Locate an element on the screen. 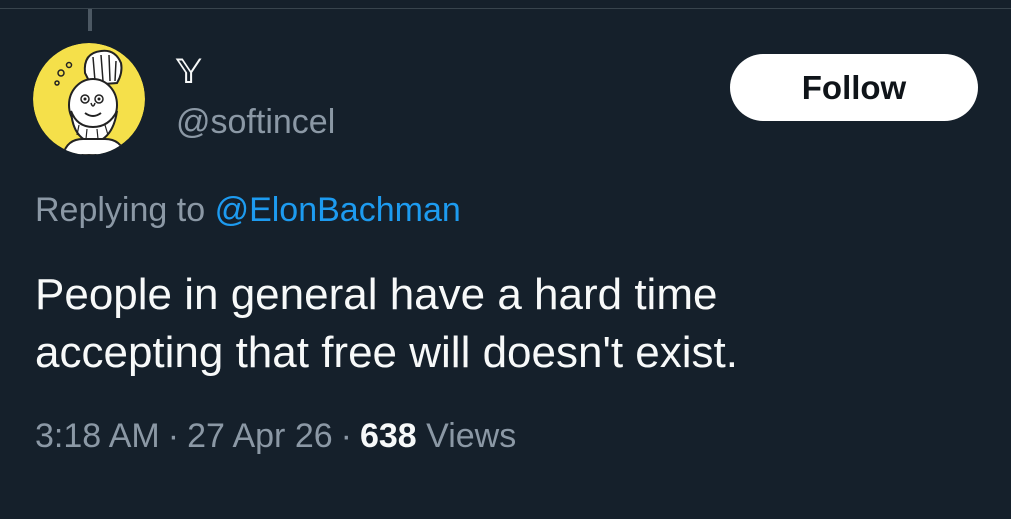 The image size is (1011, 519). tweet-text-line-1: People in general have a hard time is located at coordinates (376, 294).